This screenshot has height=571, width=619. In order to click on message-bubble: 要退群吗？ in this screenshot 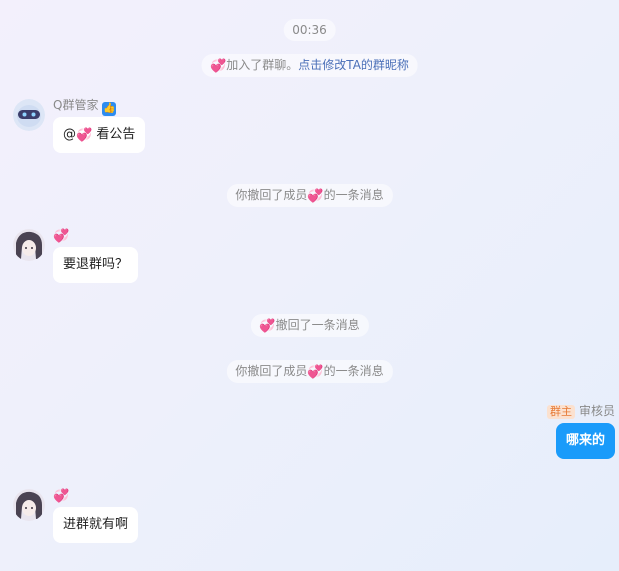, I will do `click(96, 265)`.